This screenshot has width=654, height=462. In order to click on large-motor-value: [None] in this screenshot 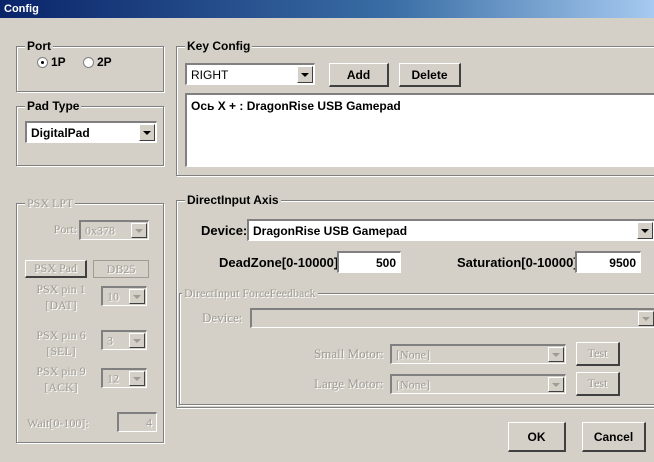, I will do `click(413, 384)`.